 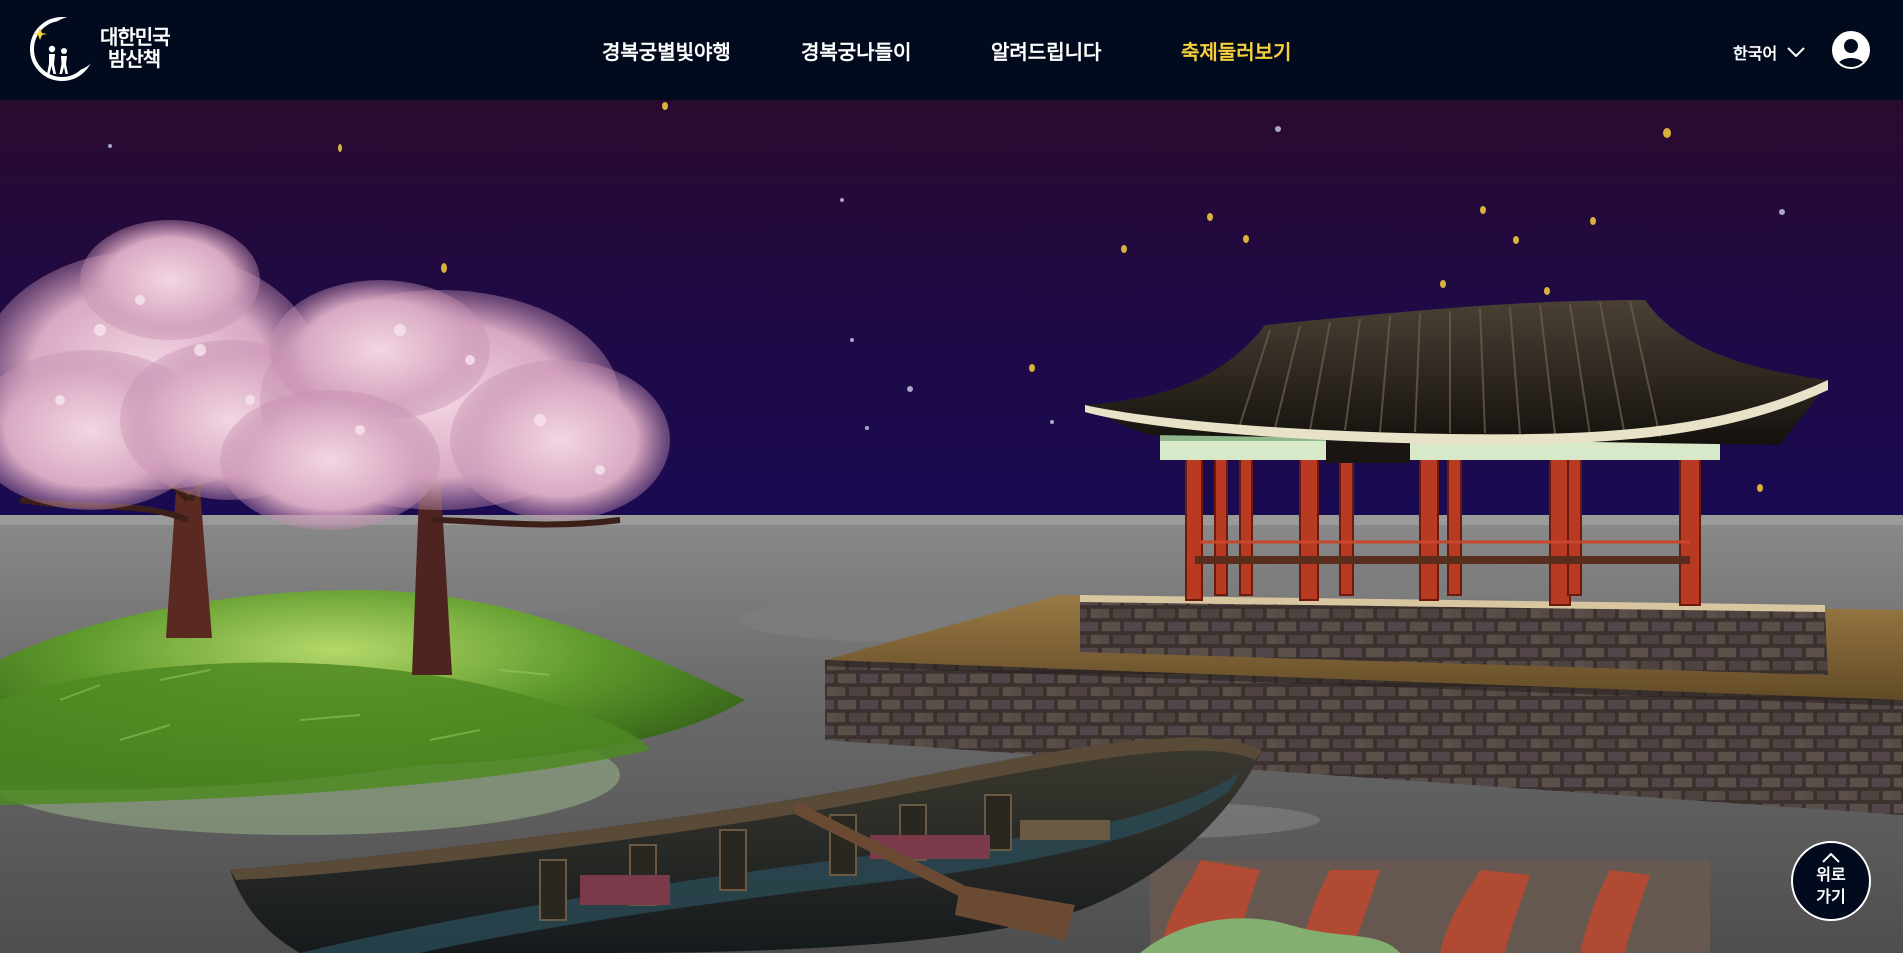 I want to click on nav-item-notices: 알려드립니다, so click(x=1046, y=50).